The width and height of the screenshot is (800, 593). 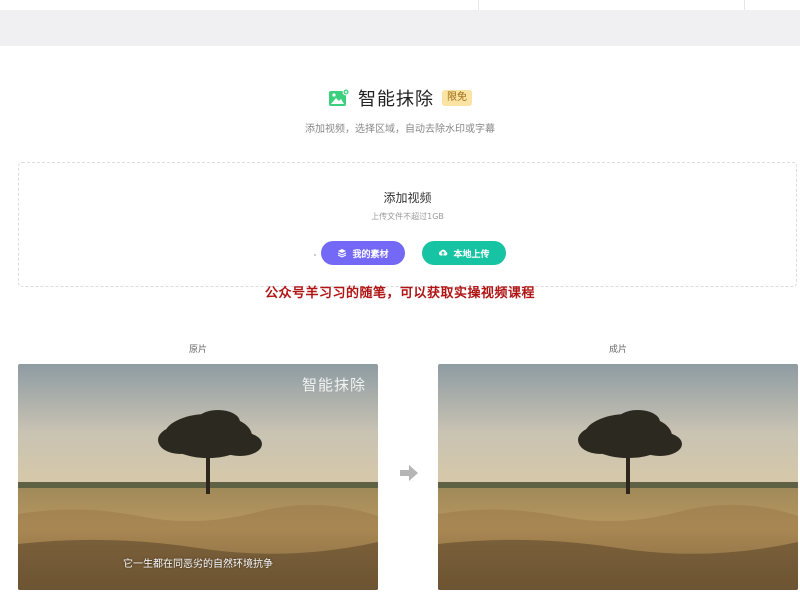 I want to click on original-label: 原片, so click(x=197, y=350).